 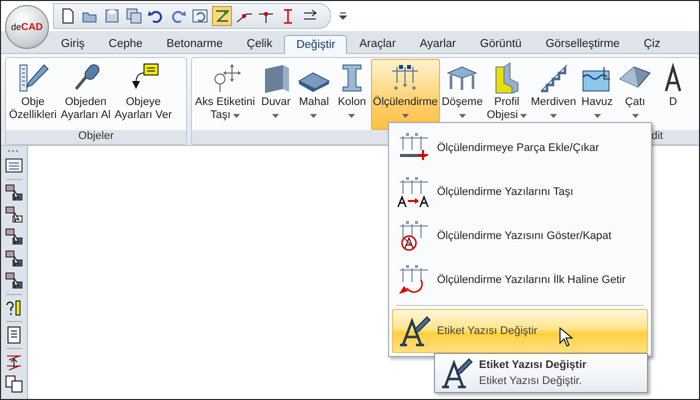 What do you see at coordinates (520, 192) in the screenshot?
I see `menu-item: Ölçülendirme Yazılarını Taşı` at bounding box center [520, 192].